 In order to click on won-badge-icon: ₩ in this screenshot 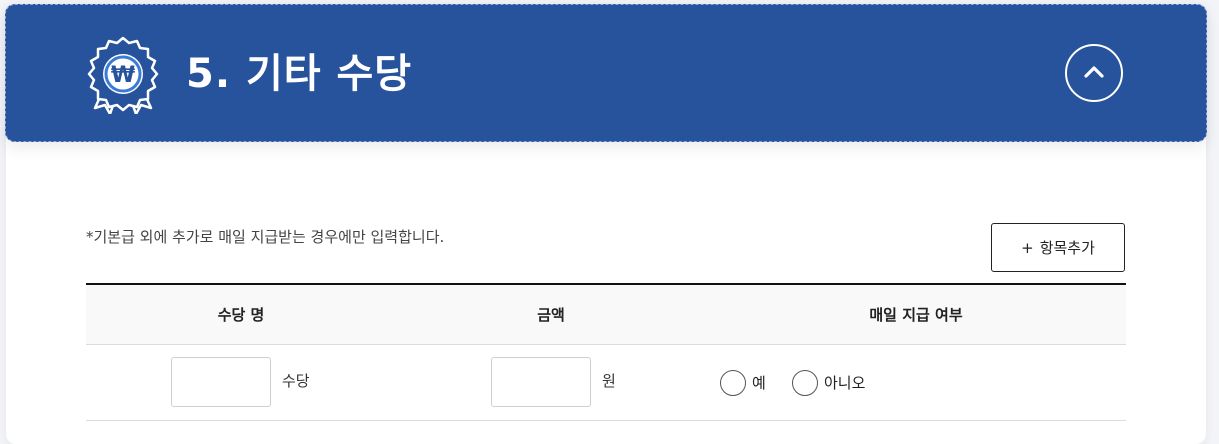, I will do `click(123, 75)`.